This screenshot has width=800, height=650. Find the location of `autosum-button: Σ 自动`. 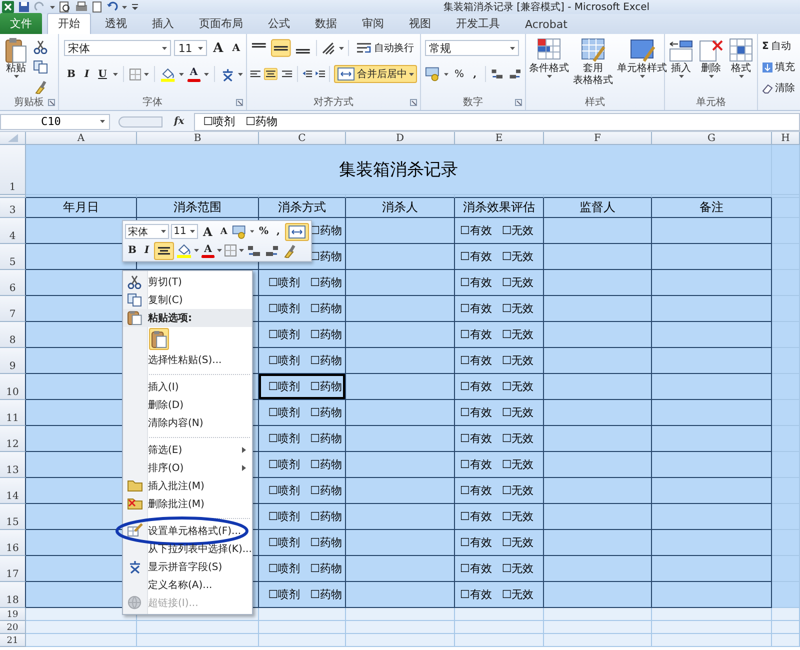

autosum-button: Σ 自动 is located at coordinates (779, 46).